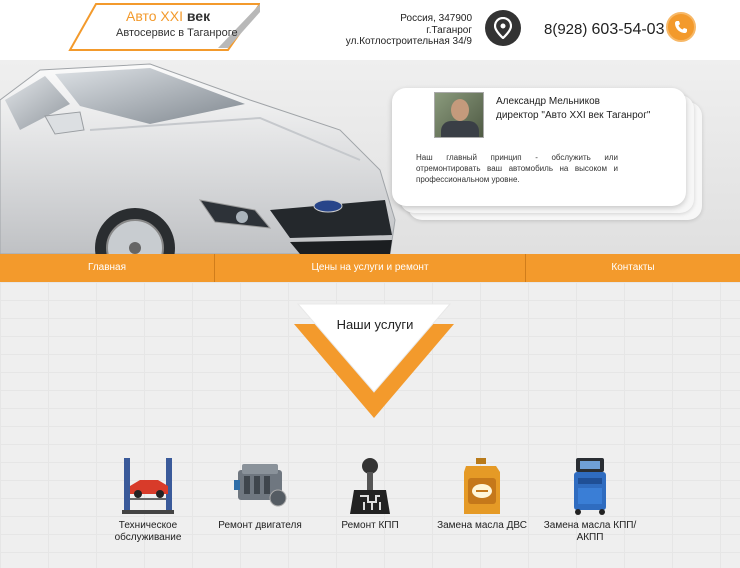 This screenshot has height=568, width=740. I want to click on gear-shifter-icon, so click(370, 486).